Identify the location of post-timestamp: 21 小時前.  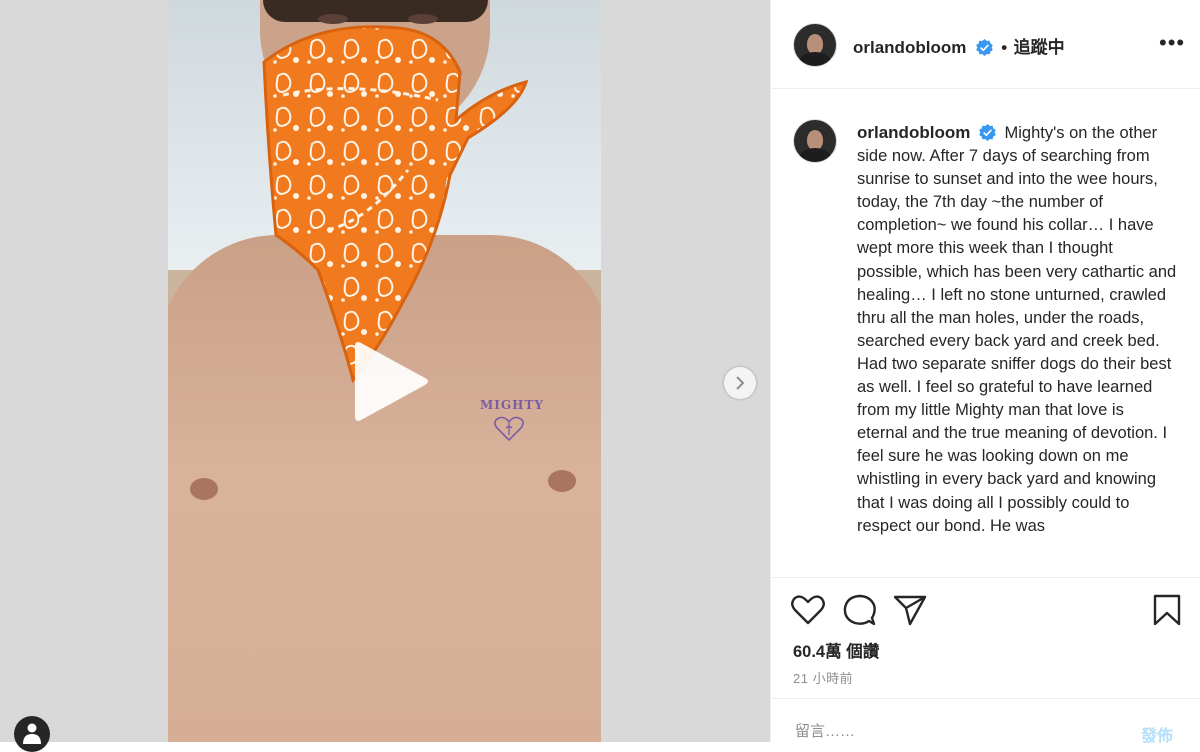
(823, 677).